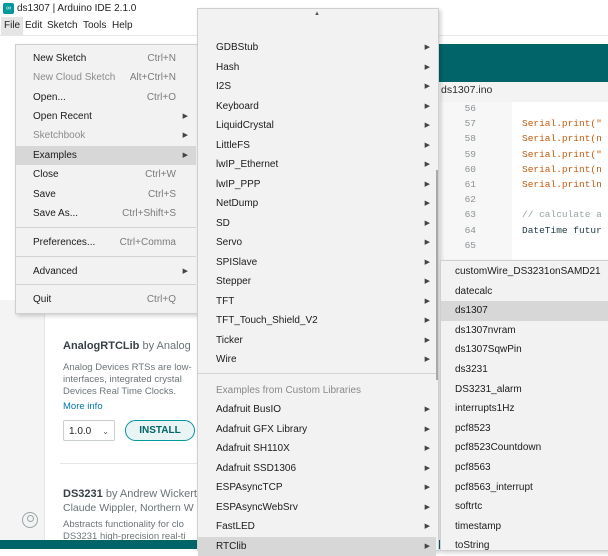 This screenshot has height=556, width=608. Describe the element at coordinates (106, 271) in the screenshot. I see `menu-item-advanced: Advanced▶` at that location.